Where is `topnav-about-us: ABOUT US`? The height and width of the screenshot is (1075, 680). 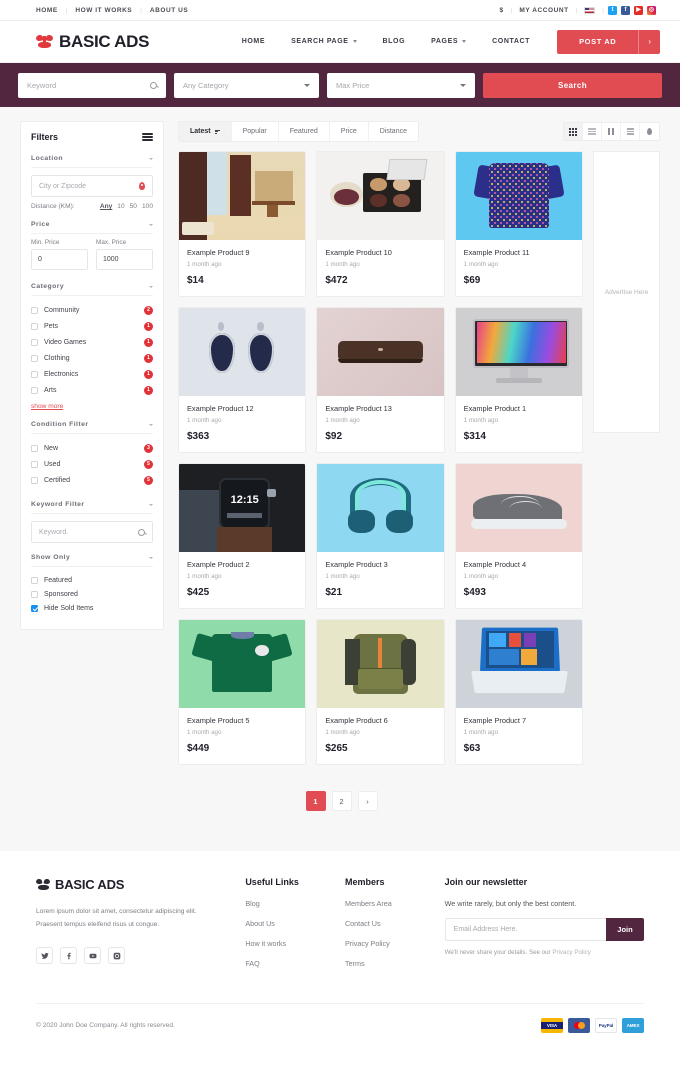
topnav-about-us: ABOUT US is located at coordinates (169, 10).